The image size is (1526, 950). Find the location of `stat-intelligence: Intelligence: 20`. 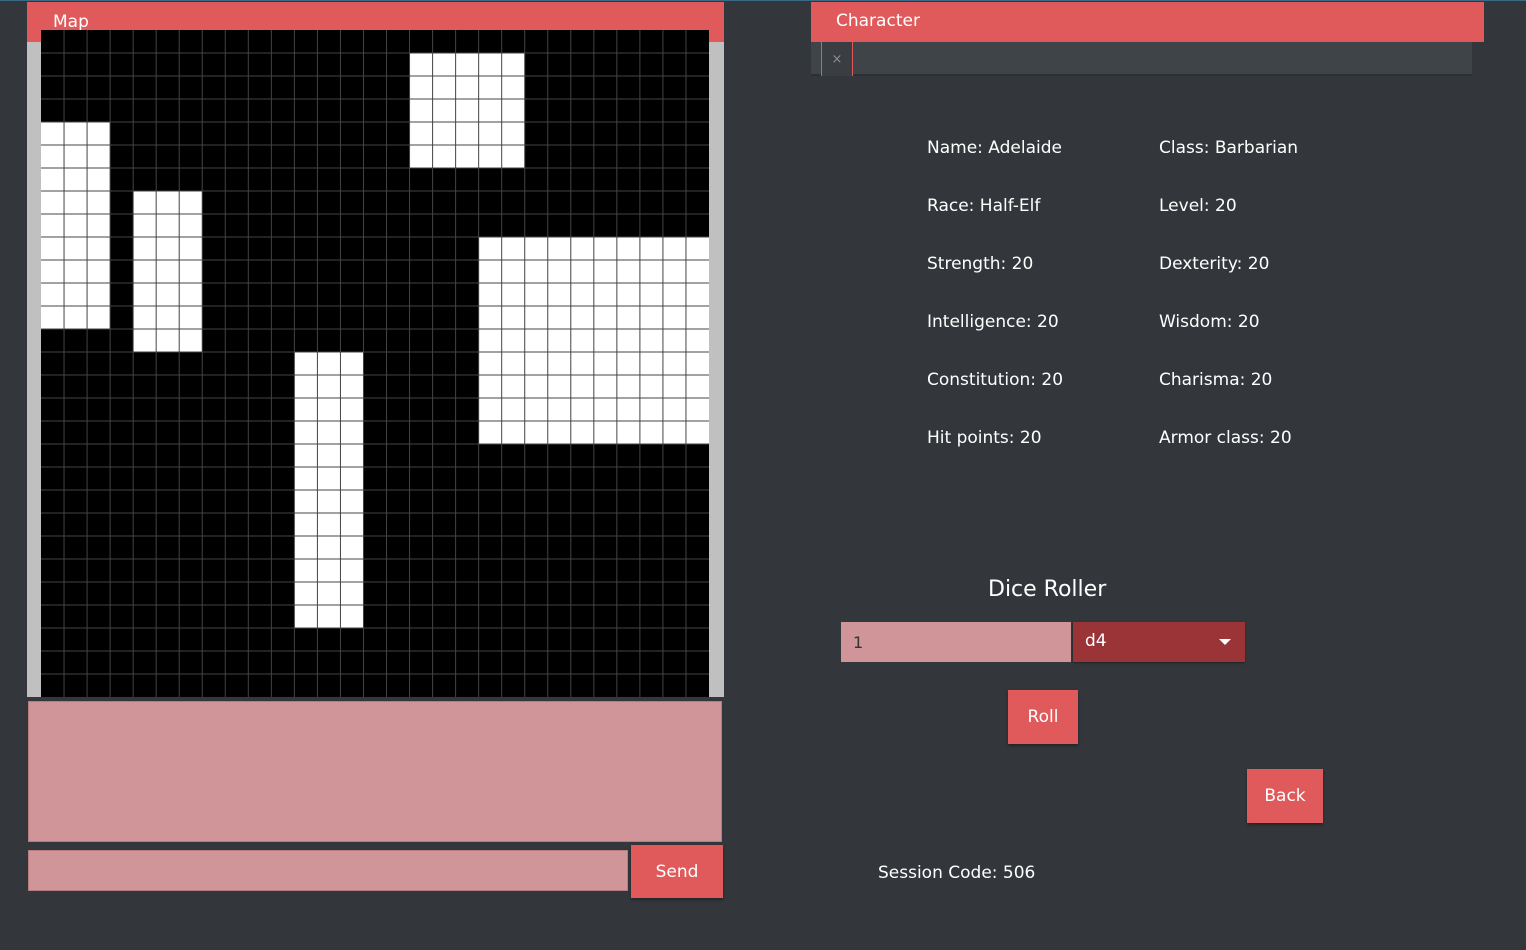

stat-intelligence: Intelligence: 20 is located at coordinates (993, 322).